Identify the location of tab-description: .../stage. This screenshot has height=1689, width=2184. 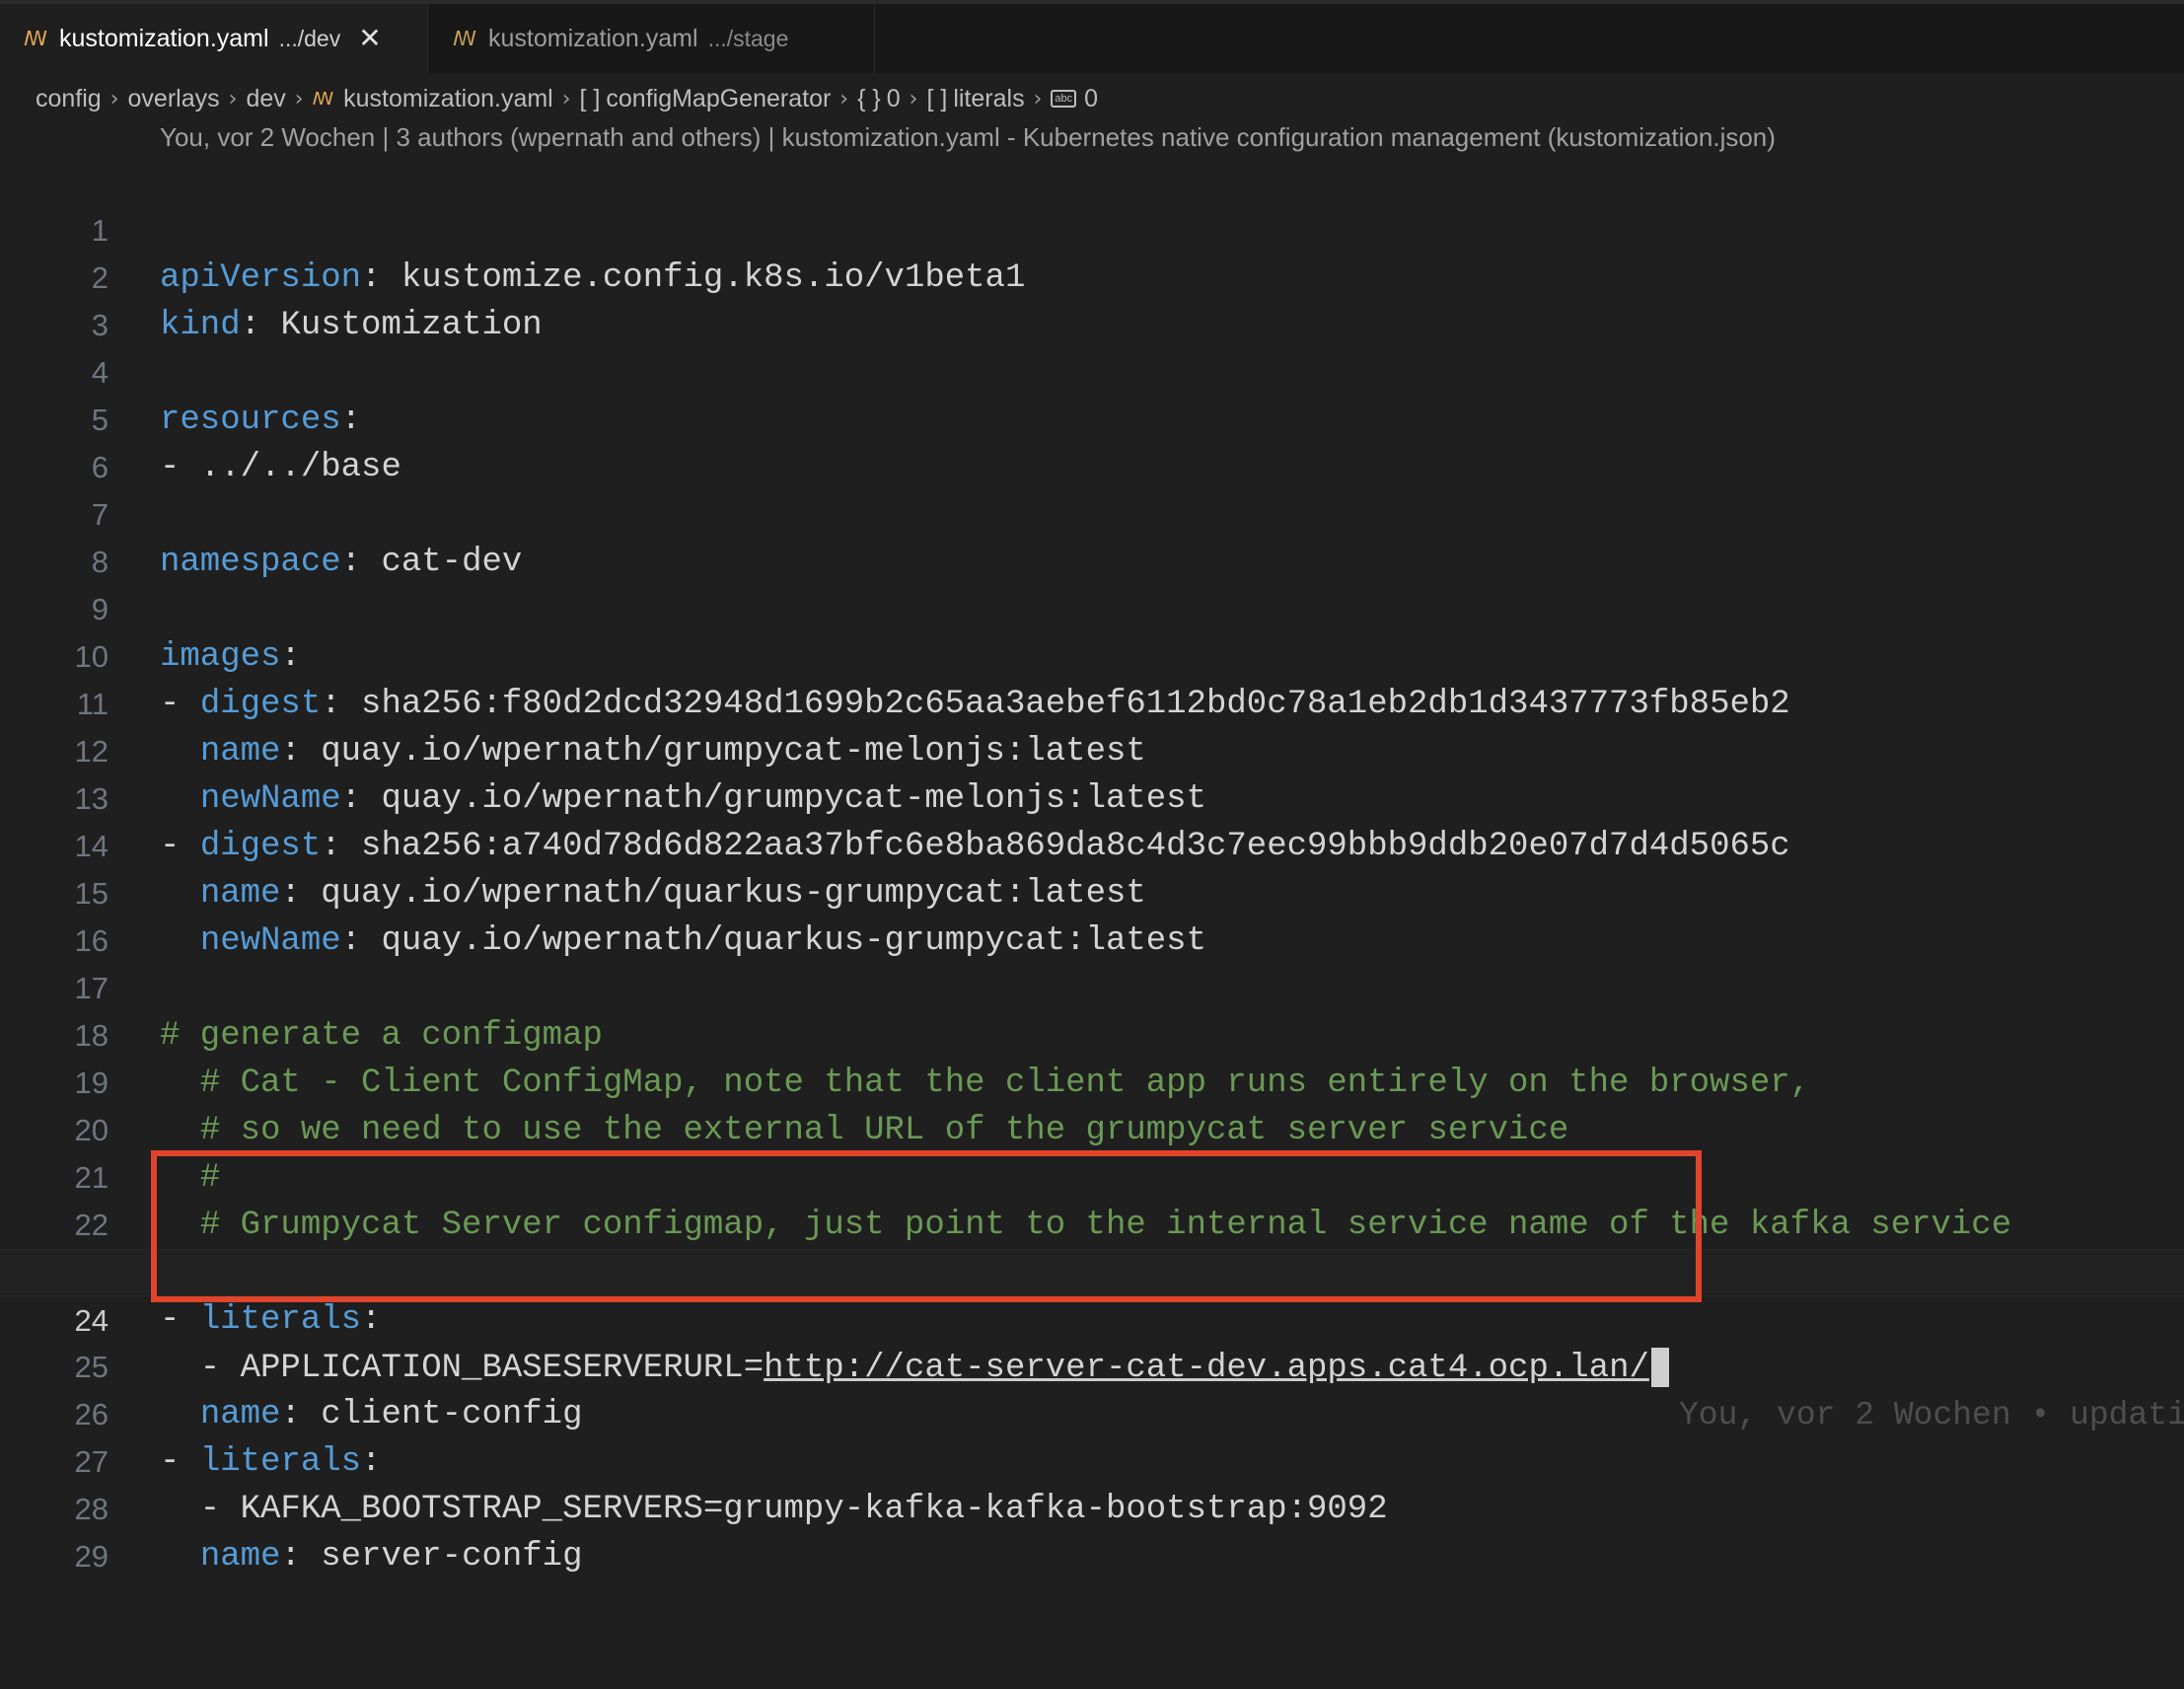
(748, 38).